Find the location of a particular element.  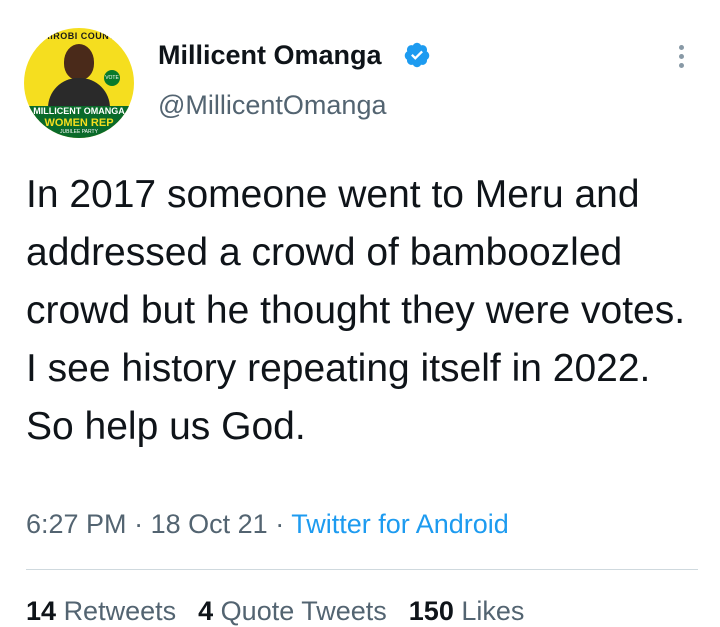

avatar-top-text: NAIROBI COUNTY is located at coordinates (79, 36).